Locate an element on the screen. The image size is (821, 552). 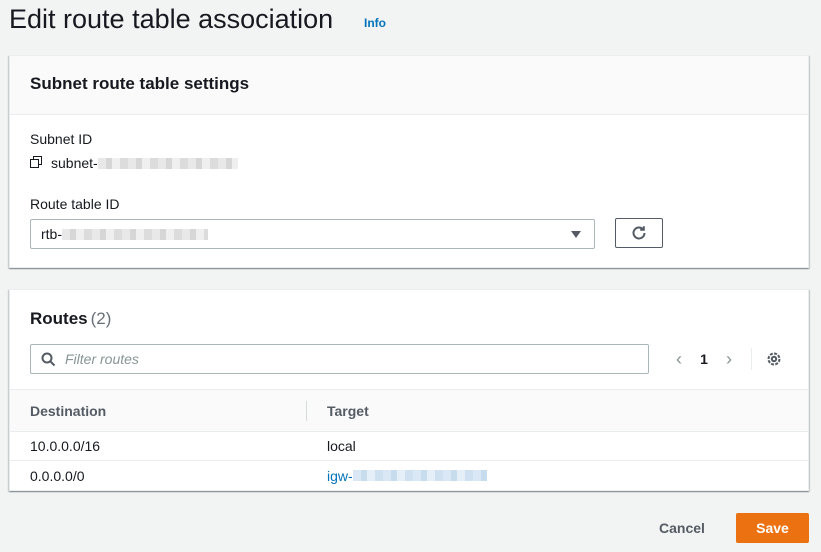
table-row: 0.0.0.0/0 igw- is located at coordinates (409, 475).